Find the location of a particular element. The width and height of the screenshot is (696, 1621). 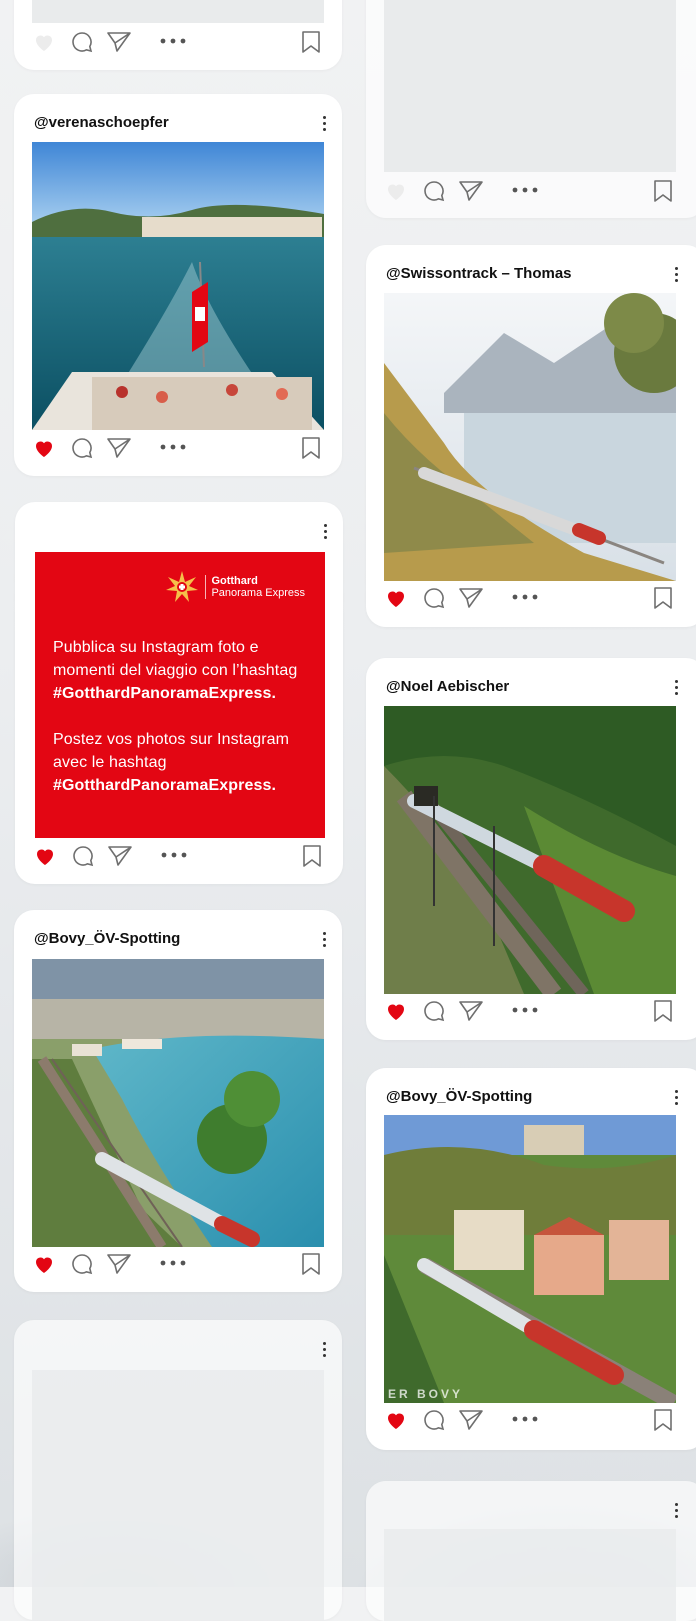

post-card-bovy-left: @Bovy_ÖV-Spotting is located at coordinates (178, 1101).